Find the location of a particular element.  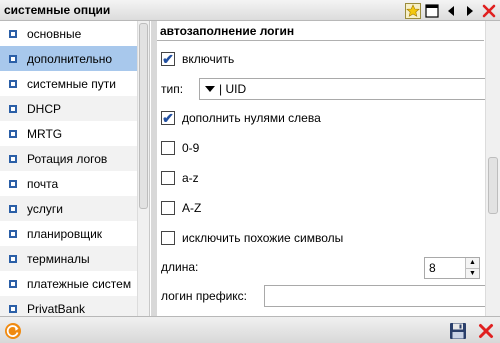

bottom-toolbar is located at coordinates (250, 329).